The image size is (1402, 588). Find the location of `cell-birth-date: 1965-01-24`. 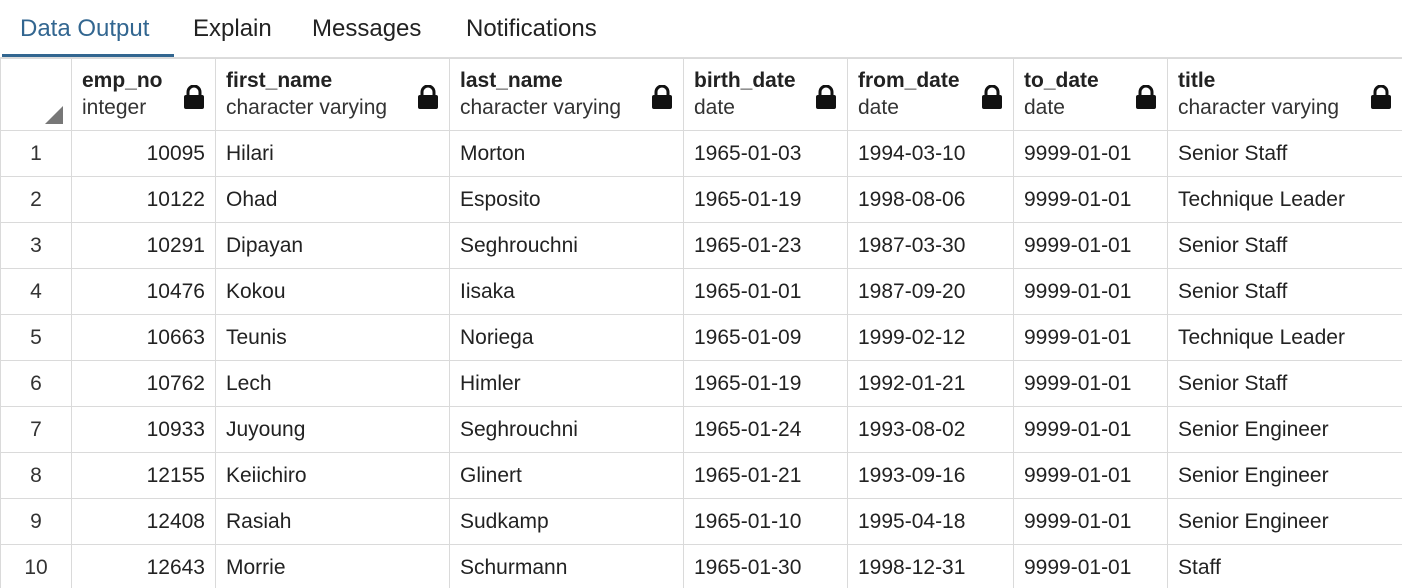

cell-birth-date: 1965-01-24 is located at coordinates (765, 429).